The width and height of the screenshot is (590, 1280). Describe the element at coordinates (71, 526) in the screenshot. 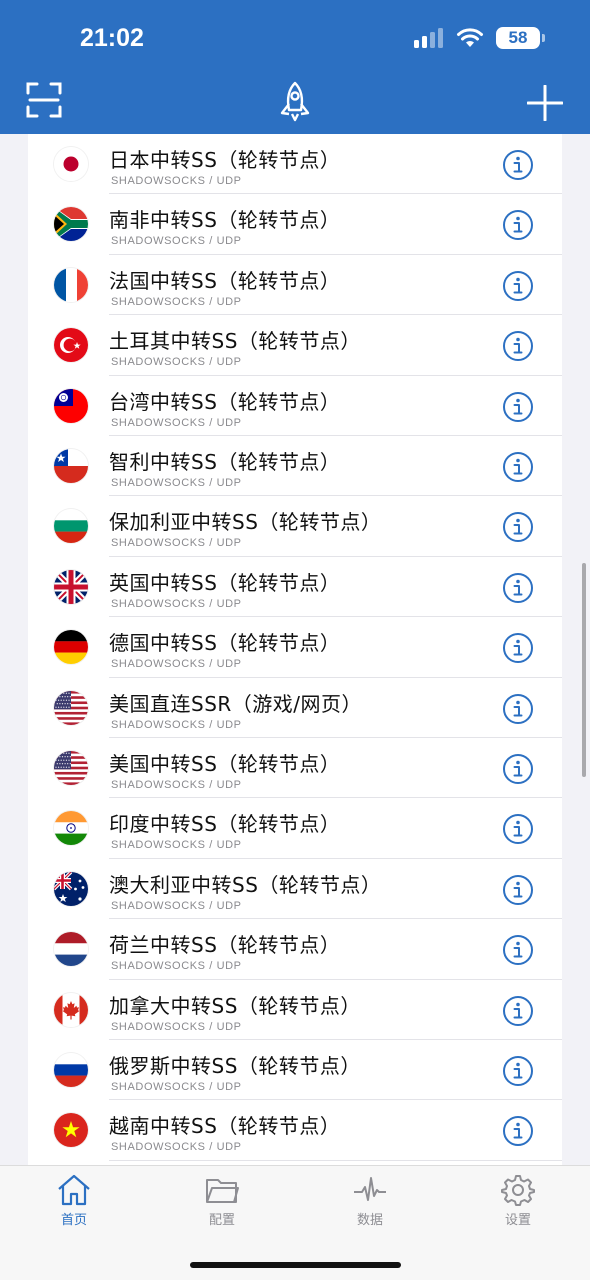

I see `flag-bg-icon` at that location.